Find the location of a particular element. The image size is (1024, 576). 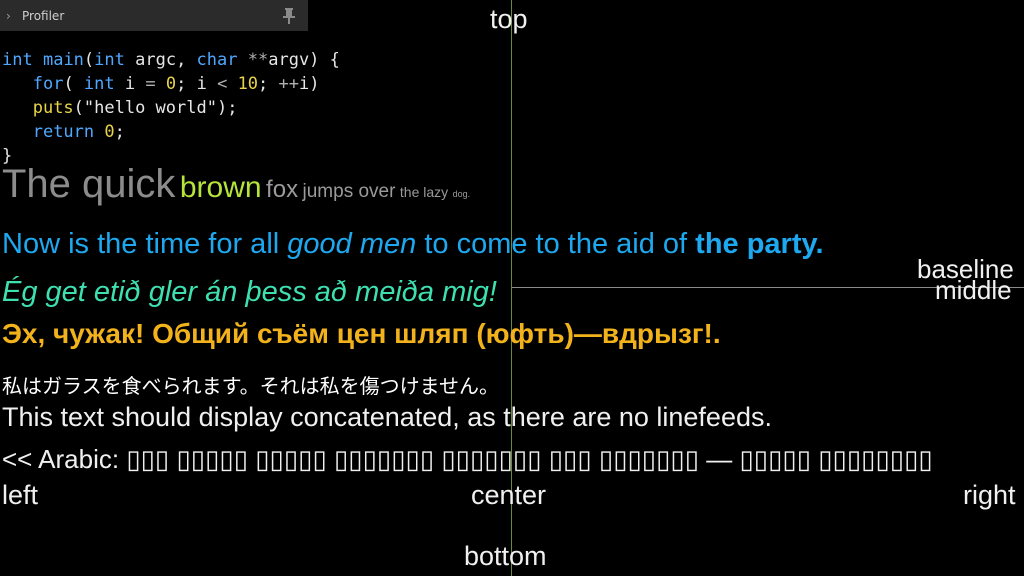

icelandic-line: Ég get etið gler án þess að meiða mig! is located at coordinates (249, 292).